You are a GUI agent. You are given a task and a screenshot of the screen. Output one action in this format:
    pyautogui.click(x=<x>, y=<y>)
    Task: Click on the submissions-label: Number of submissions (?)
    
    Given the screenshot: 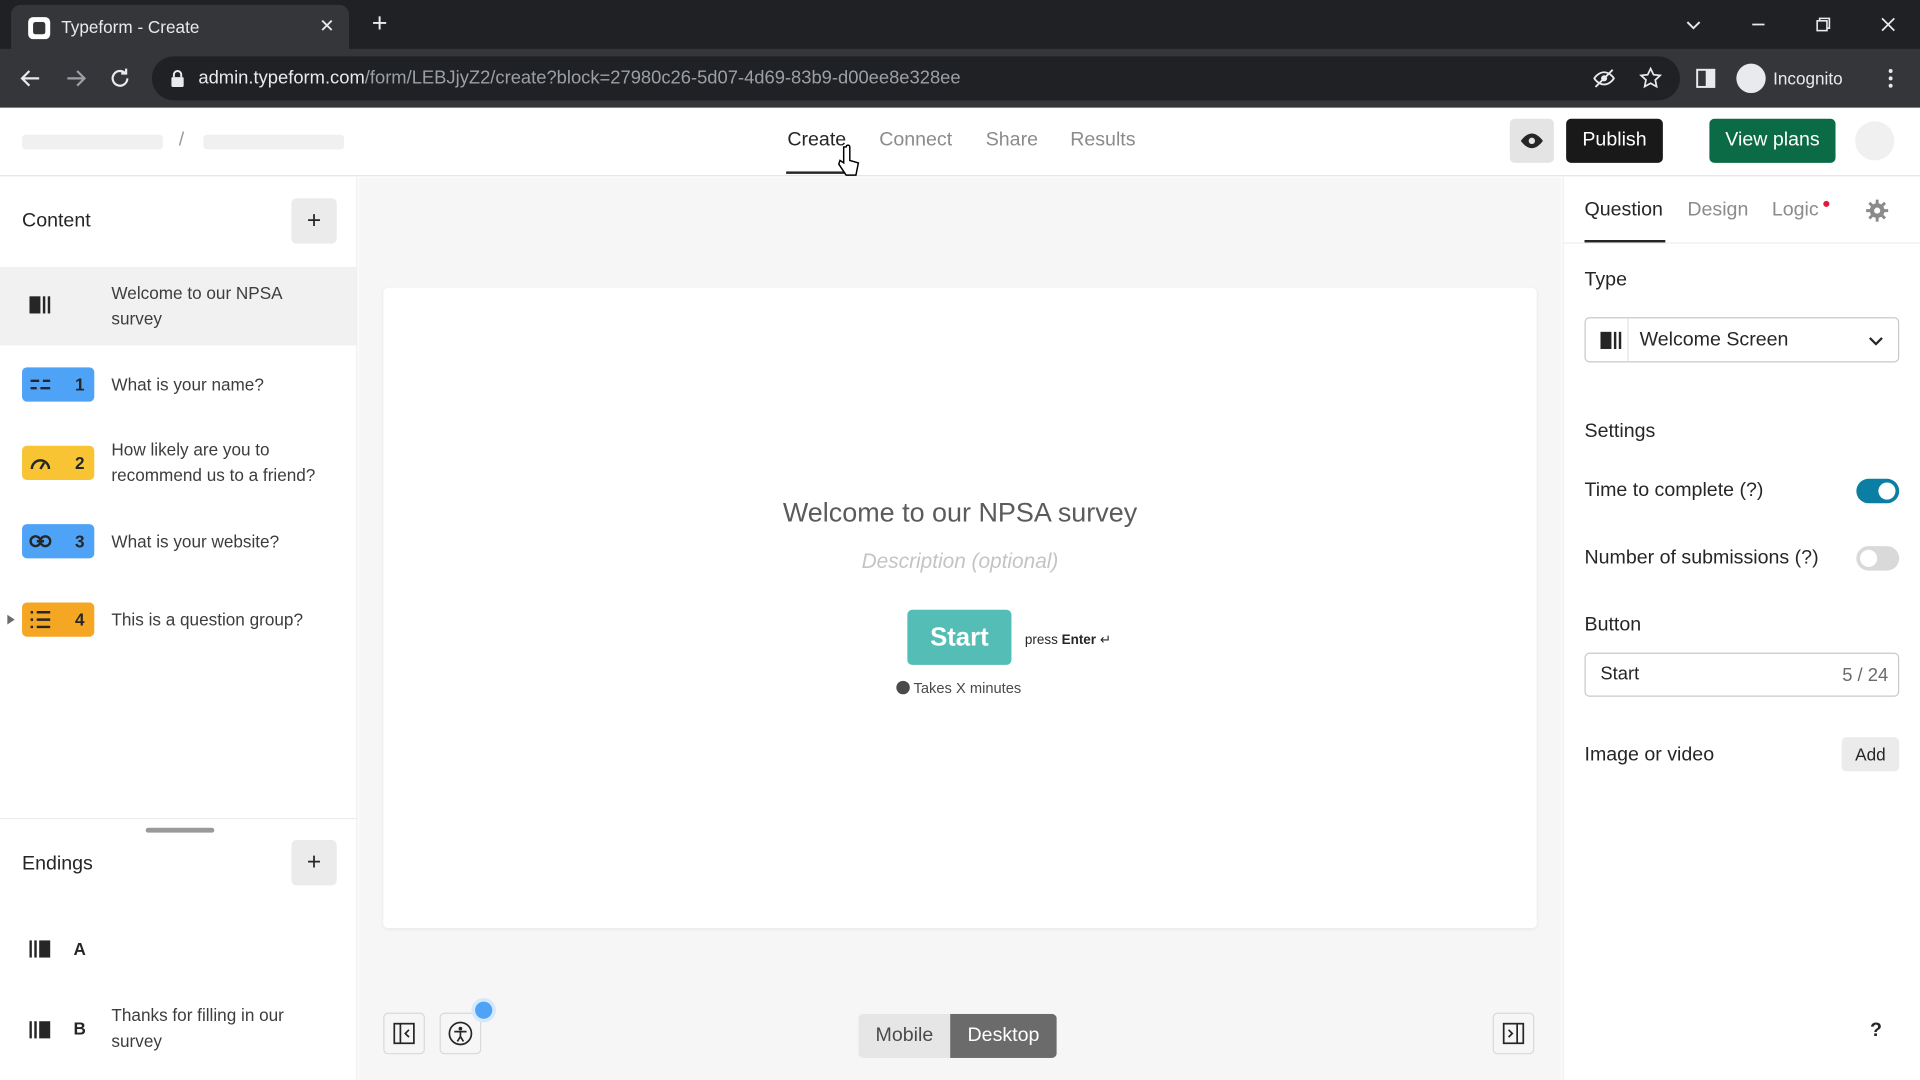 What is the action you would take?
    pyautogui.click(x=1701, y=558)
    